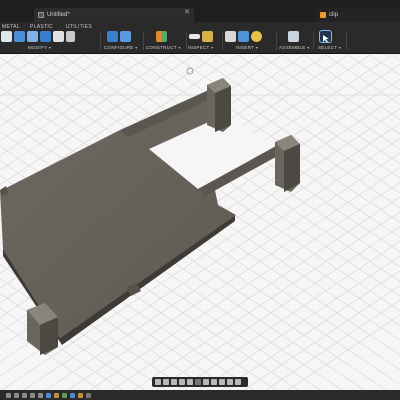  Describe the element at coordinates (358, 15) in the screenshot. I see `tab-clip: clip` at that location.